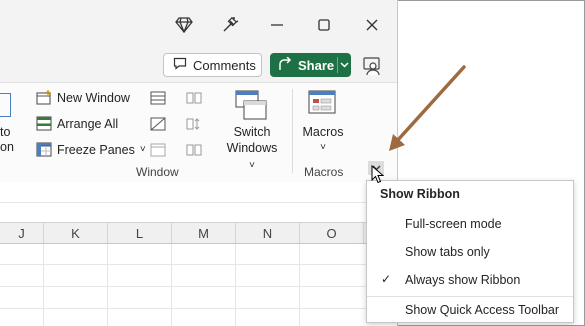 This screenshot has width=585, height=326. I want to click on column-headers: J K L M N O, so click(198, 233).